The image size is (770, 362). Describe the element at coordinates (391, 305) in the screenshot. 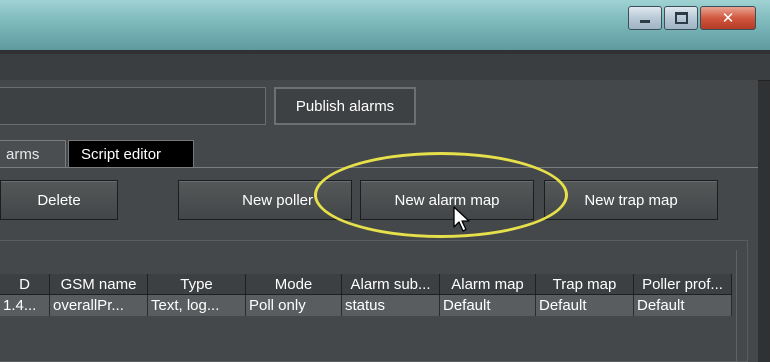

I see `table-cell: status` at that location.